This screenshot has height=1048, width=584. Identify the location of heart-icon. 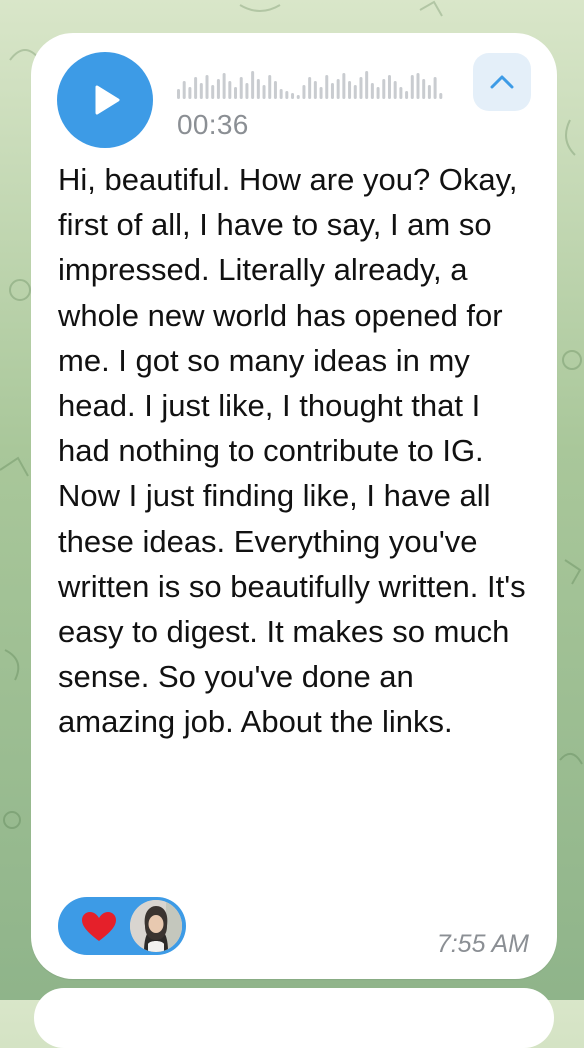
(99, 926).